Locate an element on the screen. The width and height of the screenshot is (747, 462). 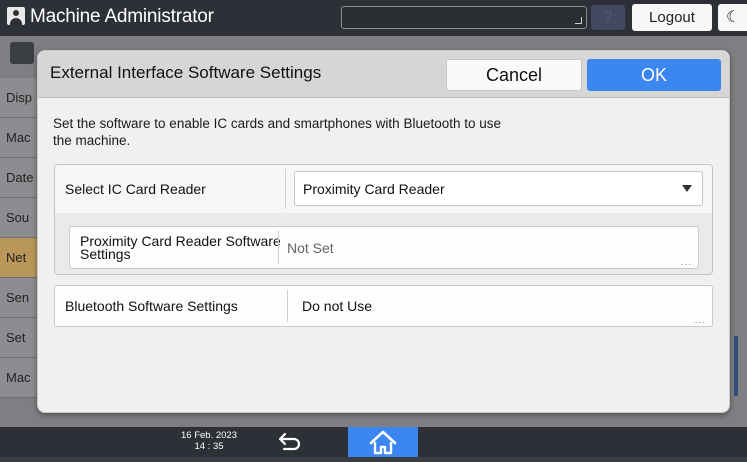
date-label: 16 Feb. 2023 is located at coordinates (209, 435).